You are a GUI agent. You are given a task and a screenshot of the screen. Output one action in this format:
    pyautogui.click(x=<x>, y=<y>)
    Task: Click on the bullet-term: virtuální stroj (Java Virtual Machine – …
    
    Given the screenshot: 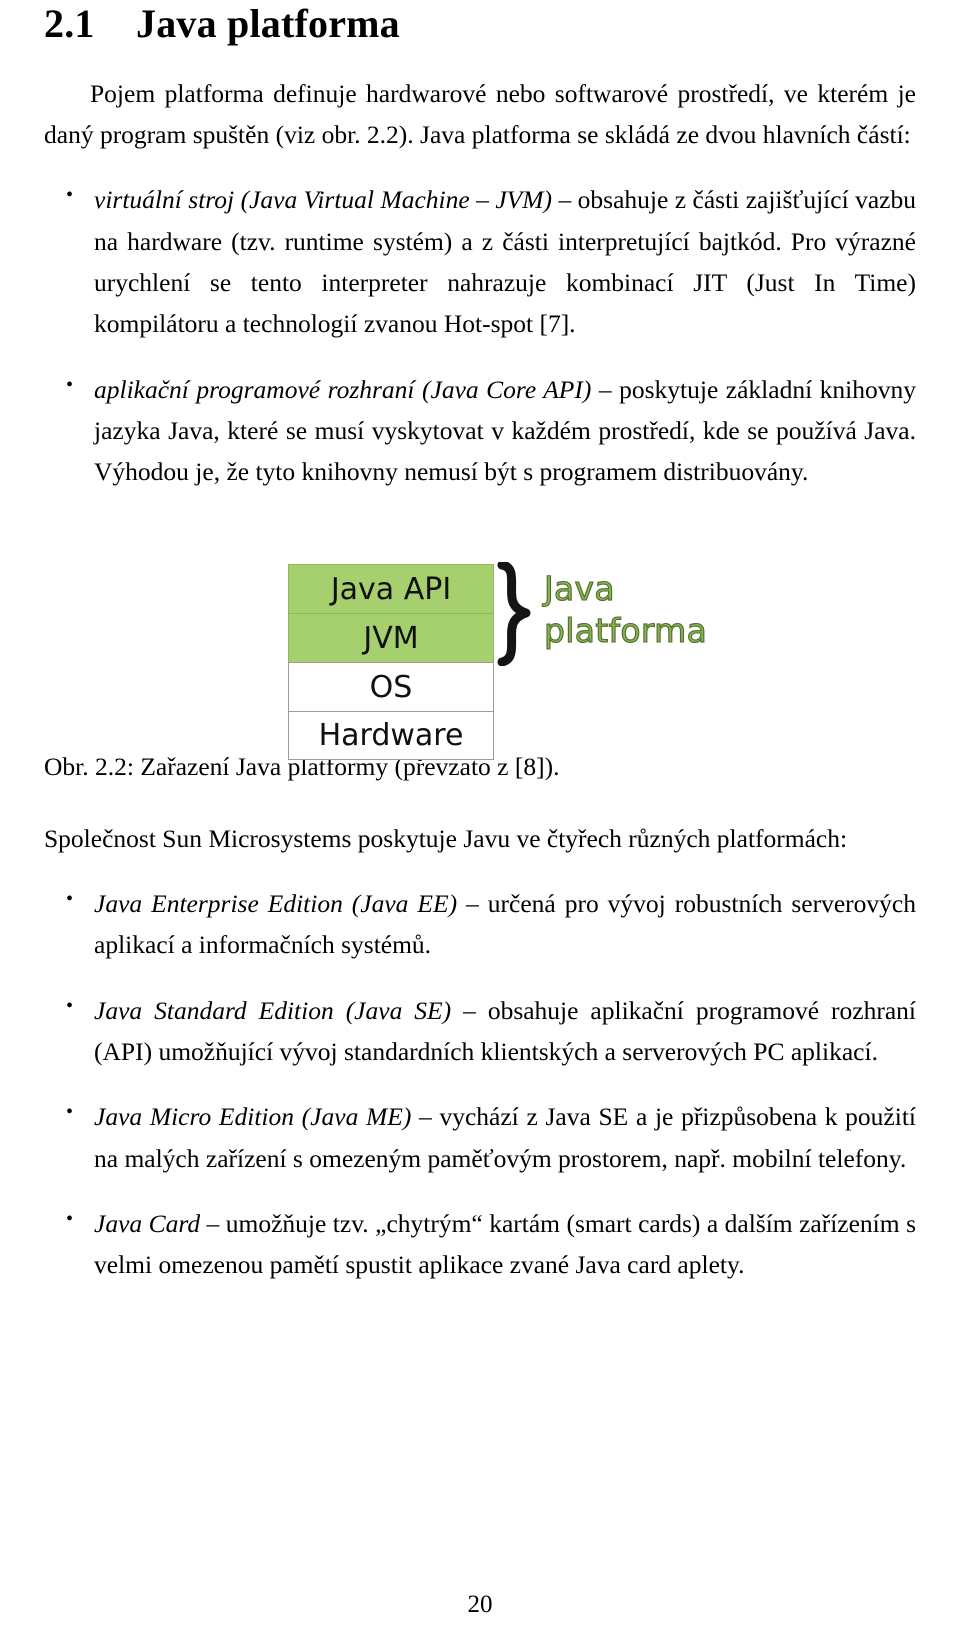 What is the action you would take?
    pyautogui.click(x=323, y=200)
    